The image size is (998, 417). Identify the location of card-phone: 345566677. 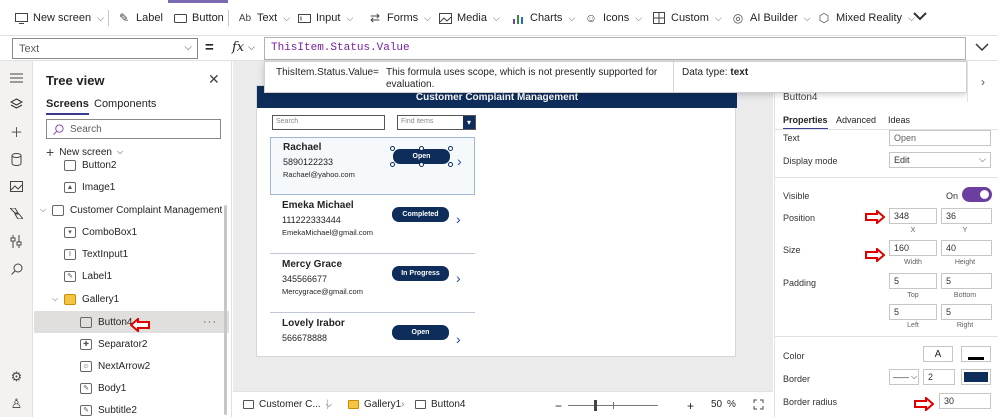
(304, 279).